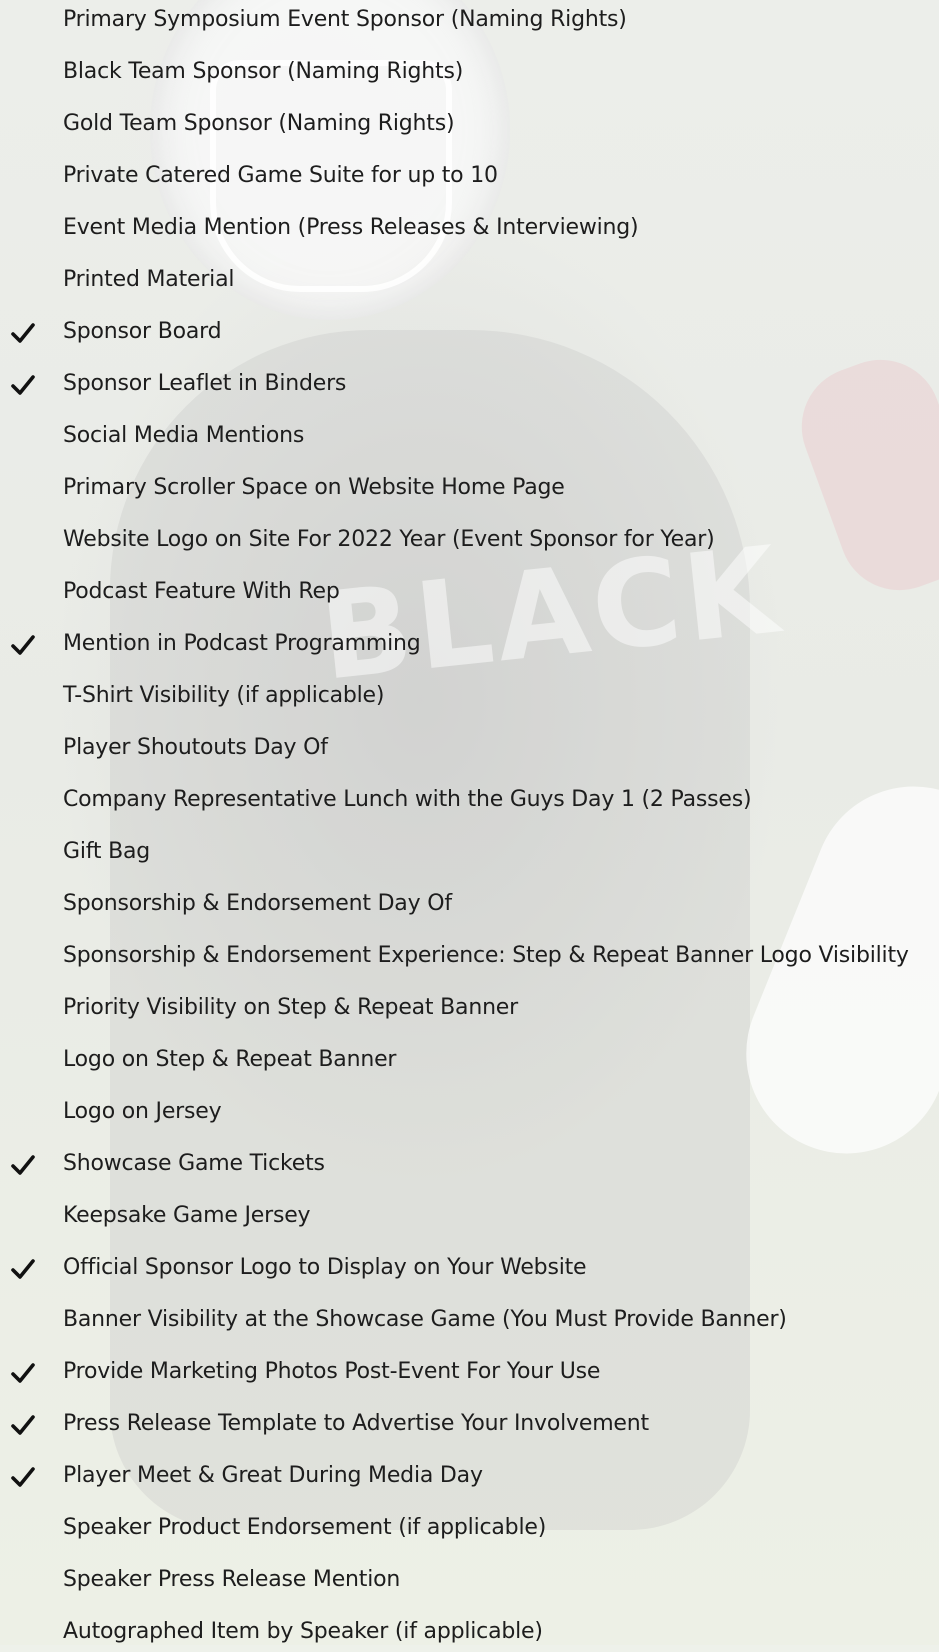 The width and height of the screenshot is (939, 1652). I want to click on benefit-label: Speaker Press Release Mention, so click(232, 1579).